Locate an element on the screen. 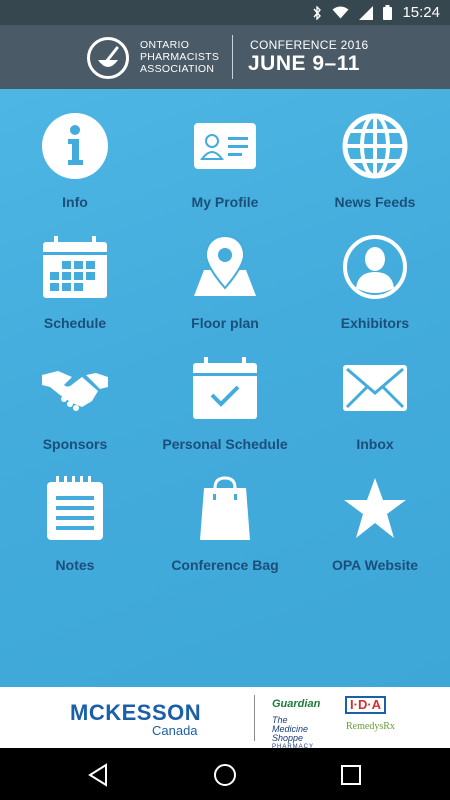 Image resolution: width=450 pixels, height=800 pixels. notepad-icon is located at coordinates (75, 508).